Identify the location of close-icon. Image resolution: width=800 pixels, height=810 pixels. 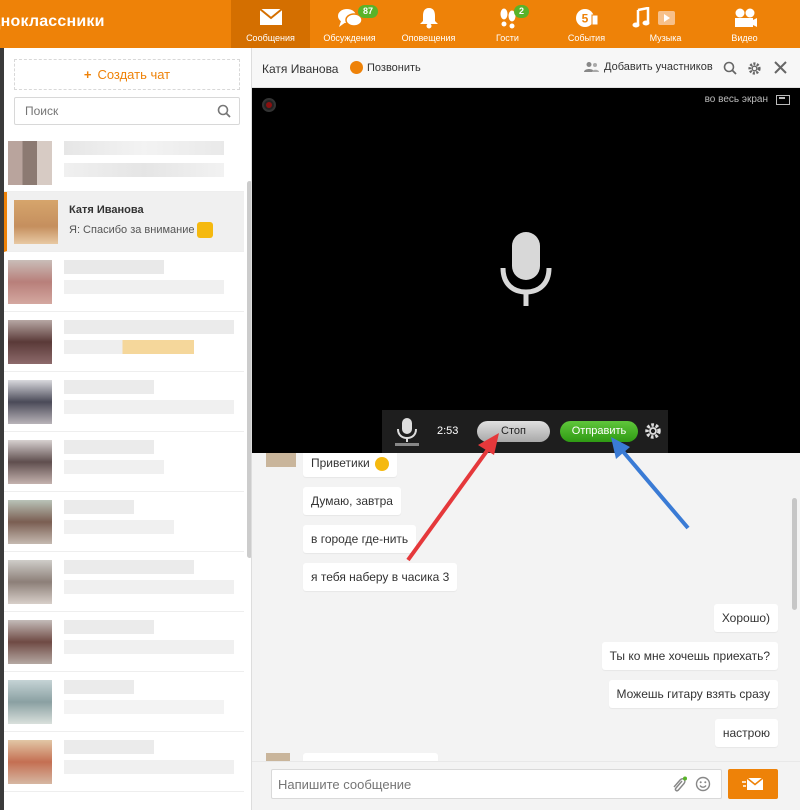
(780, 67).